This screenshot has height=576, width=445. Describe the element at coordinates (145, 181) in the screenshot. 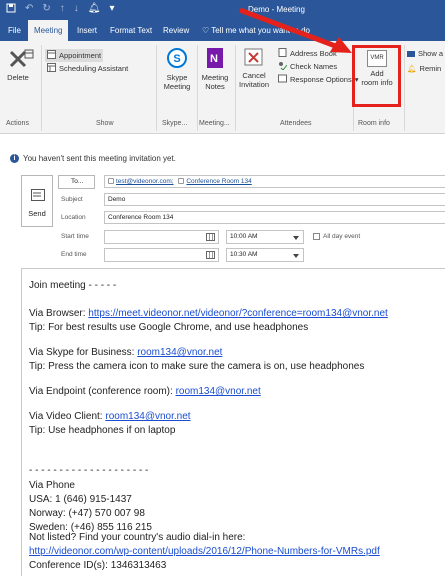

I see `recipient: test@videonor.com;` at that location.